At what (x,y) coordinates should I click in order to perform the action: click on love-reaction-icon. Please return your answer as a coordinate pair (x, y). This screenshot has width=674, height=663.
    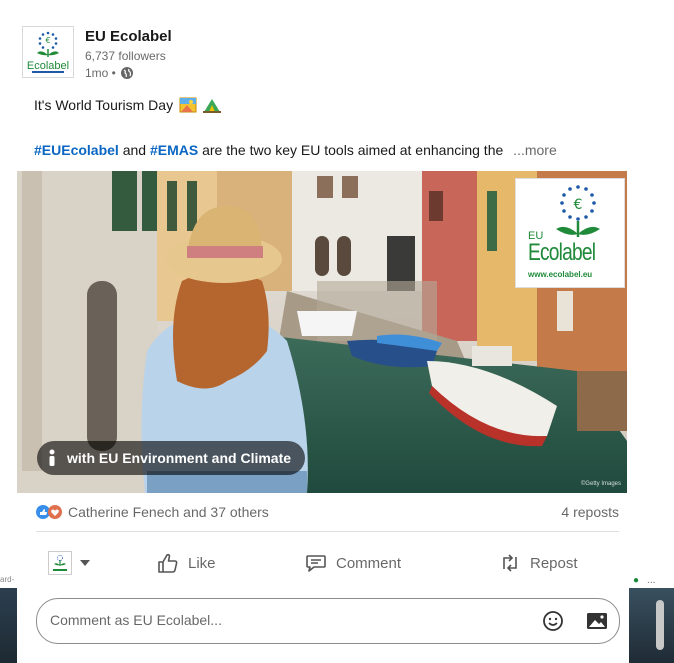
    Looking at the image, I should click on (55, 512).